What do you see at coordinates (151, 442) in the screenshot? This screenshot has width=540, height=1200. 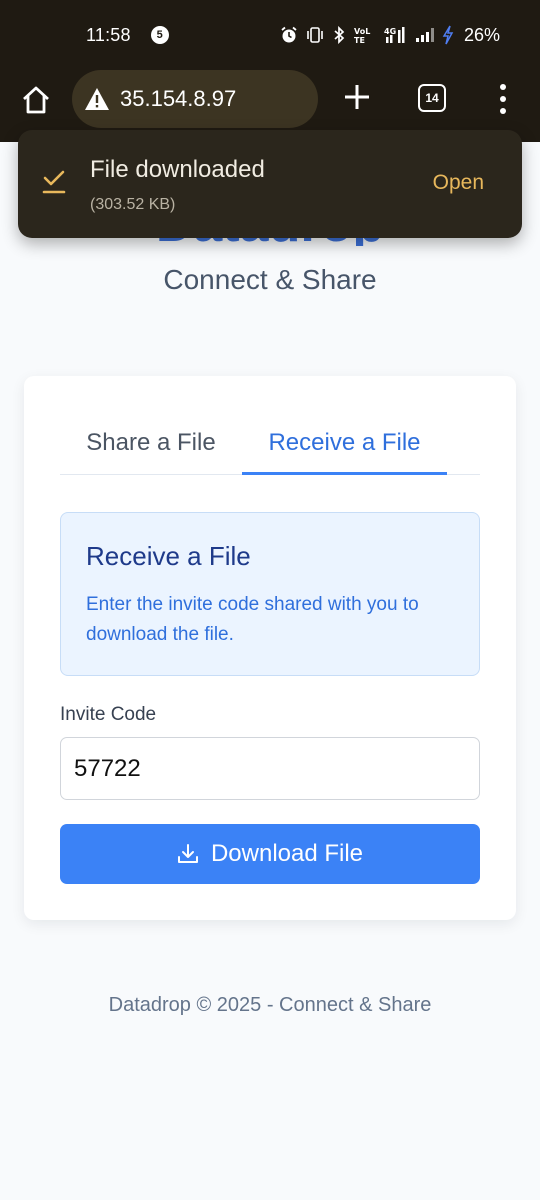 I see `tab-share-a-file: Share a File` at bounding box center [151, 442].